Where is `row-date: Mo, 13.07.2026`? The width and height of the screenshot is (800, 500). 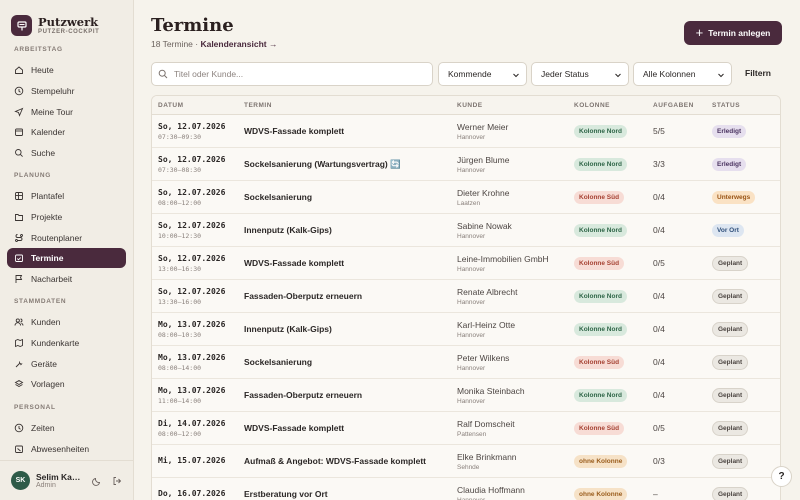 row-date: Mo, 13.07.2026 is located at coordinates (192, 324).